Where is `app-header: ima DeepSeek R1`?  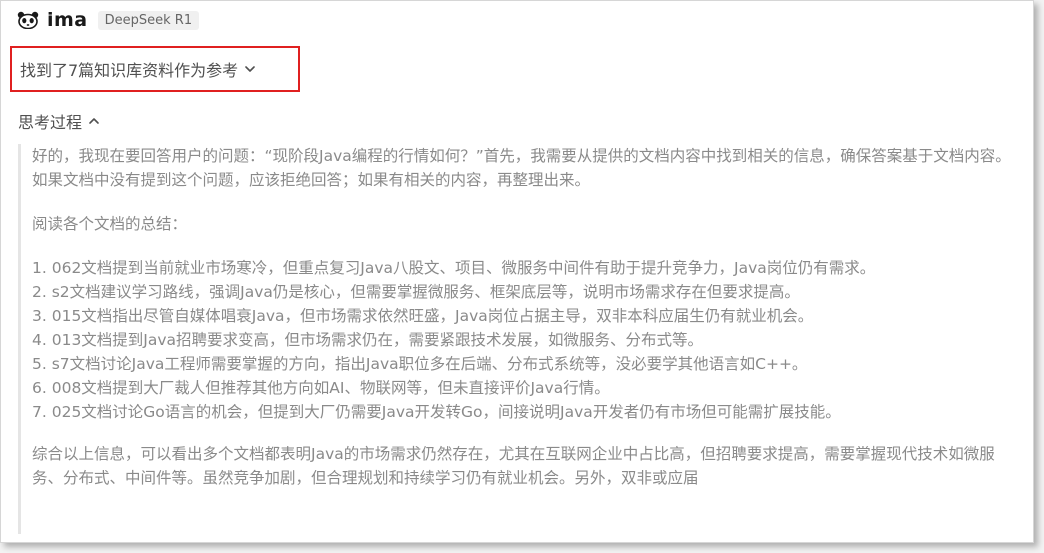
app-header: ima DeepSeek R1 is located at coordinates (108, 20).